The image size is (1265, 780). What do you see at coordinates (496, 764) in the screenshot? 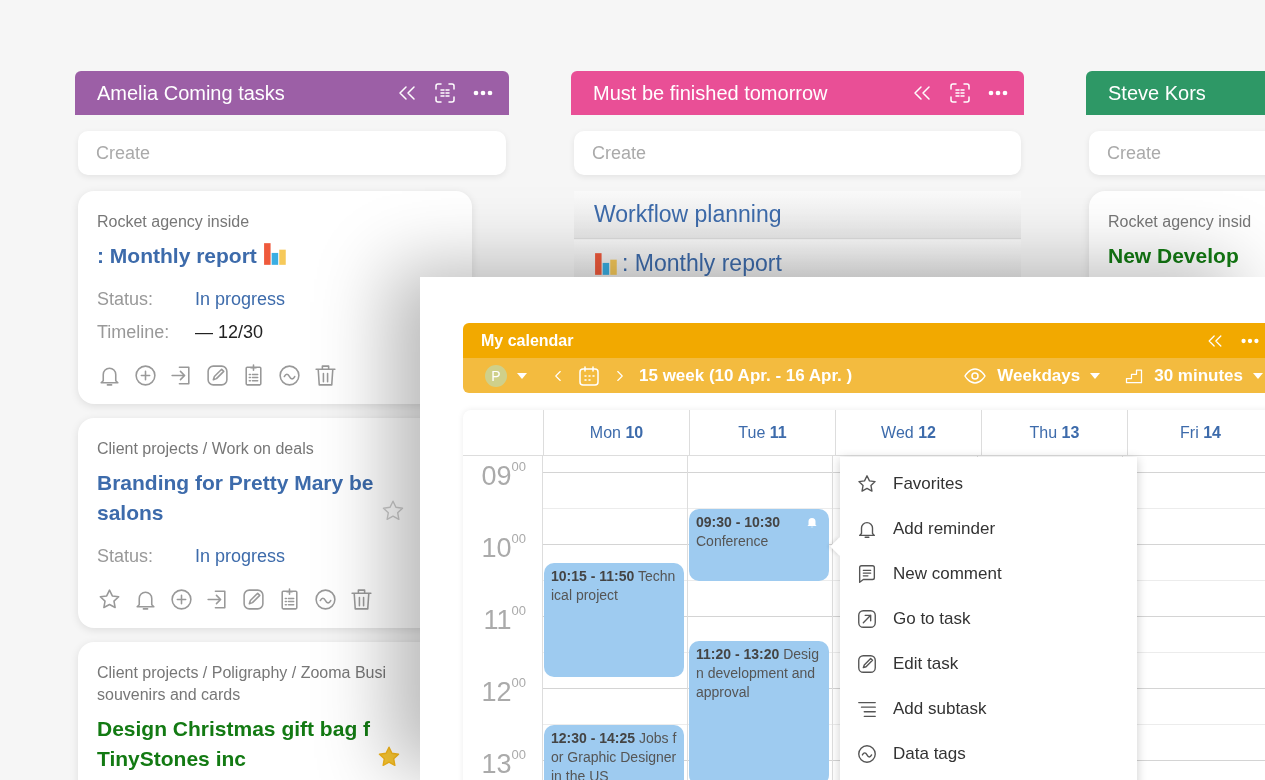
I see `hour-label: 13` at bounding box center [496, 764].